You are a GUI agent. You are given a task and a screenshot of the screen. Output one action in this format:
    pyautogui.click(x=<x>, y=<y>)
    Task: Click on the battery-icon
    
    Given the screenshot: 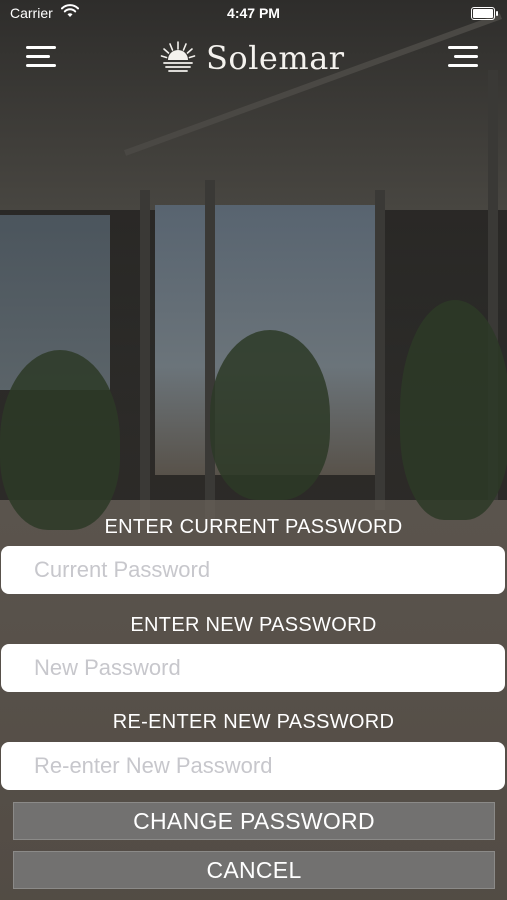 What is the action you would take?
    pyautogui.click(x=484, y=13)
    